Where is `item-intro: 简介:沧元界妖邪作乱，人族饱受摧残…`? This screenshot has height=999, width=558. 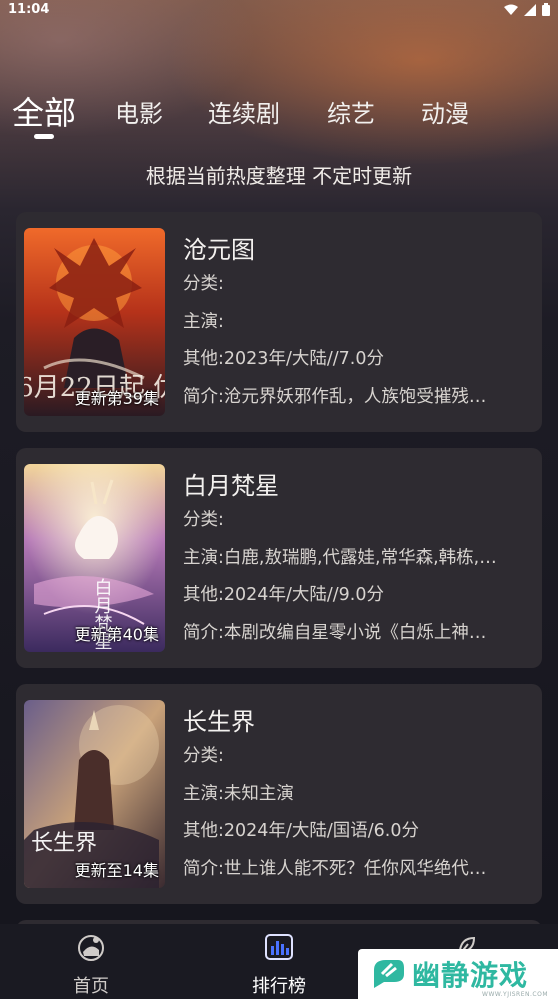
item-intro: 简介:沧元界妖邪作乱，人族饱受摧残… is located at coordinates (335, 396).